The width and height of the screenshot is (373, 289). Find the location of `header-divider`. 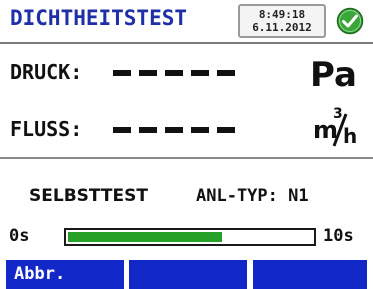

header-divider is located at coordinates (186, 43).